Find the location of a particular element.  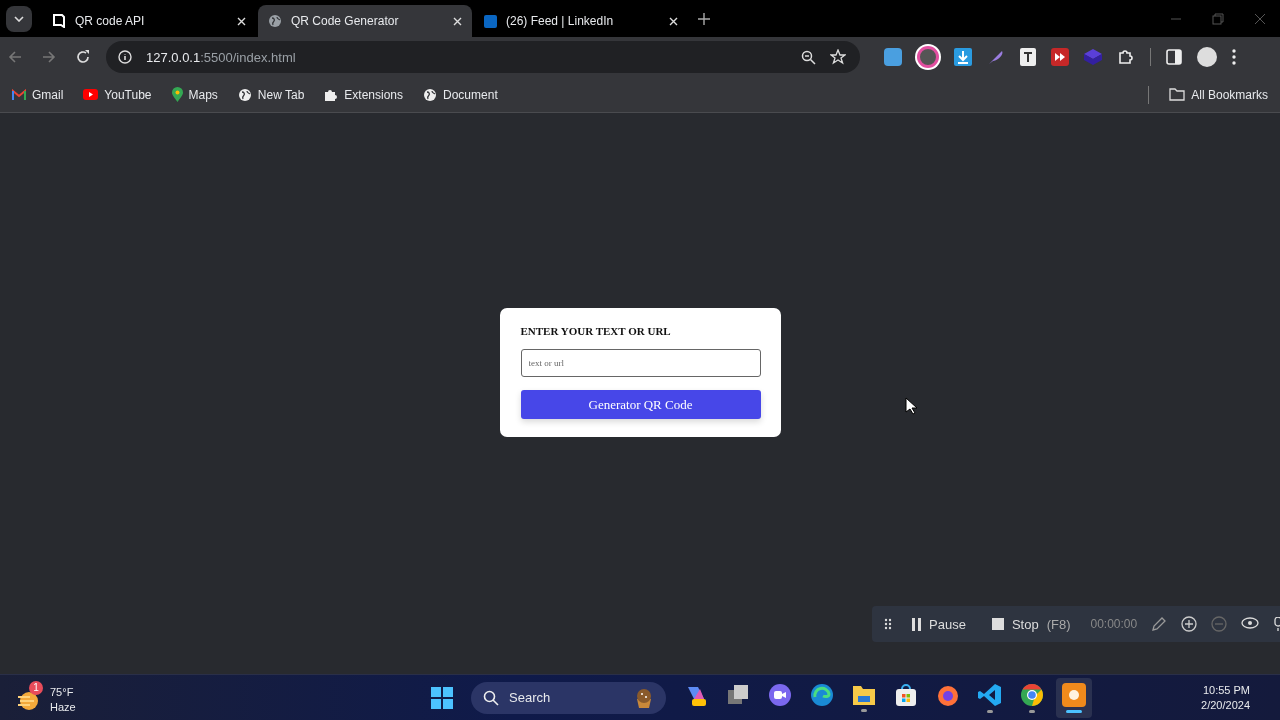

tab-title: QR code API is located at coordinates (110, 21).